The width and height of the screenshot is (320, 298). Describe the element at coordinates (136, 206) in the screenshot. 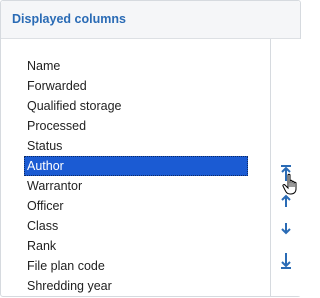

I see `list-item: Officer` at that location.